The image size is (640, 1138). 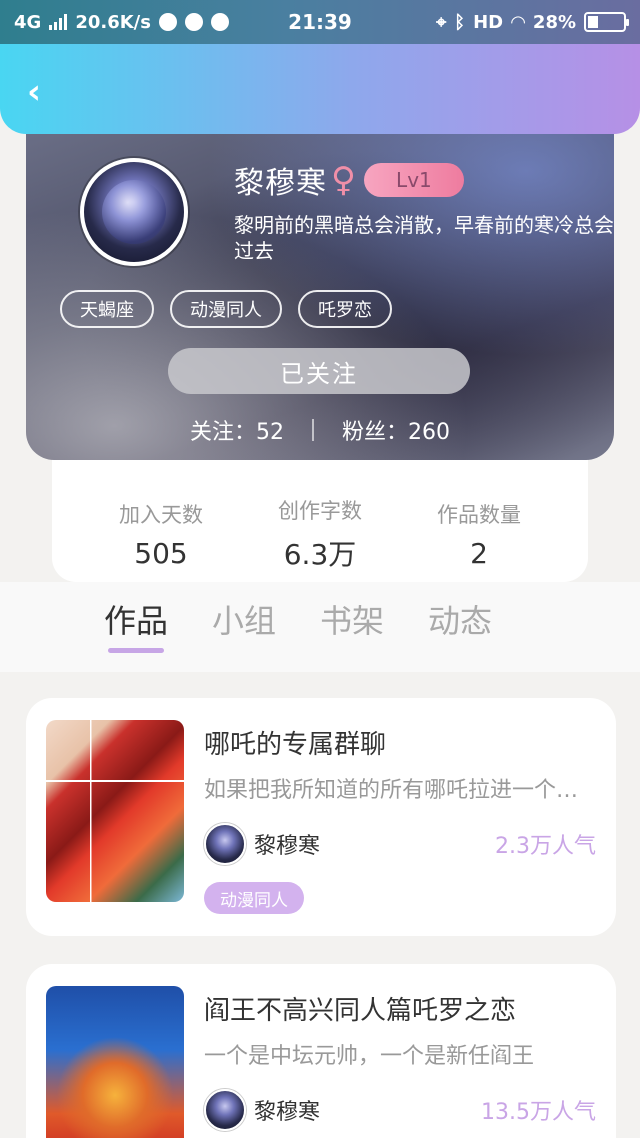 What do you see at coordinates (479, 553) in the screenshot?
I see `stat-value: 2` at bounding box center [479, 553].